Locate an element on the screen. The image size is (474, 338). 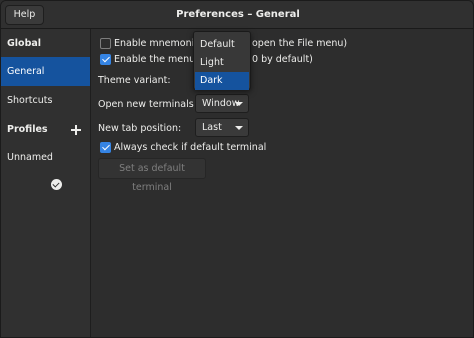
dropdown-value: Window is located at coordinates (221, 103).